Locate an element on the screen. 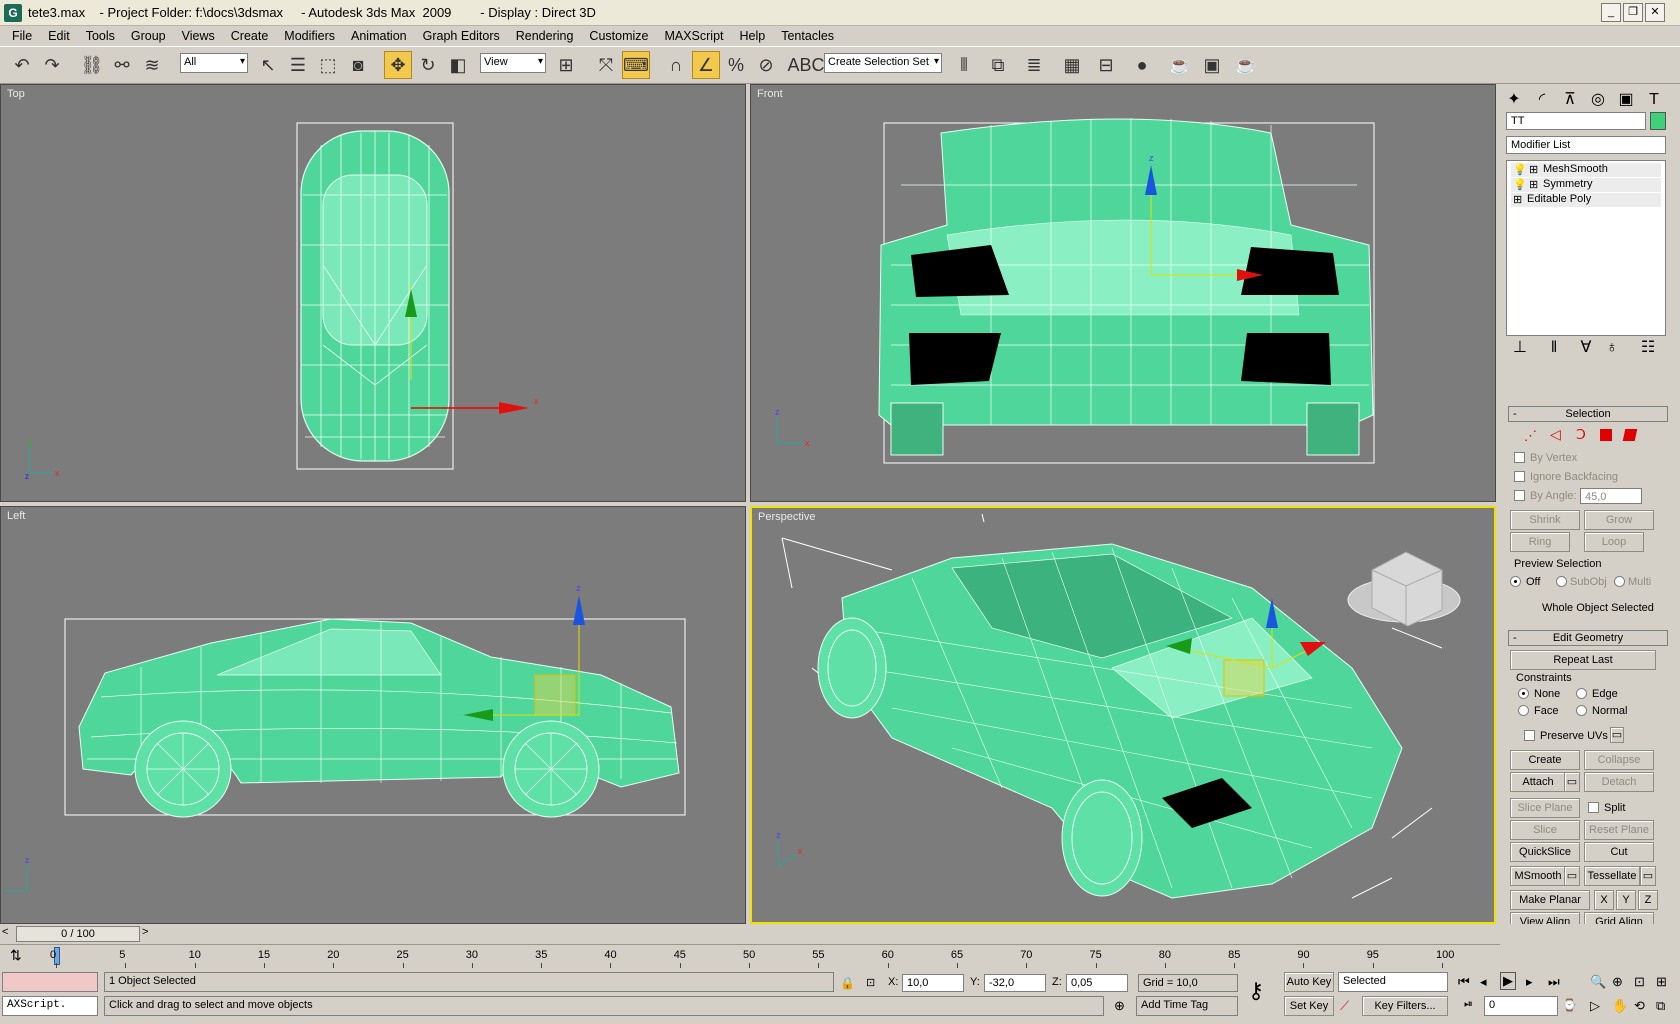 The image size is (1680, 1024). zoom-extents-icon: ⊡ is located at coordinates (1639, 982).